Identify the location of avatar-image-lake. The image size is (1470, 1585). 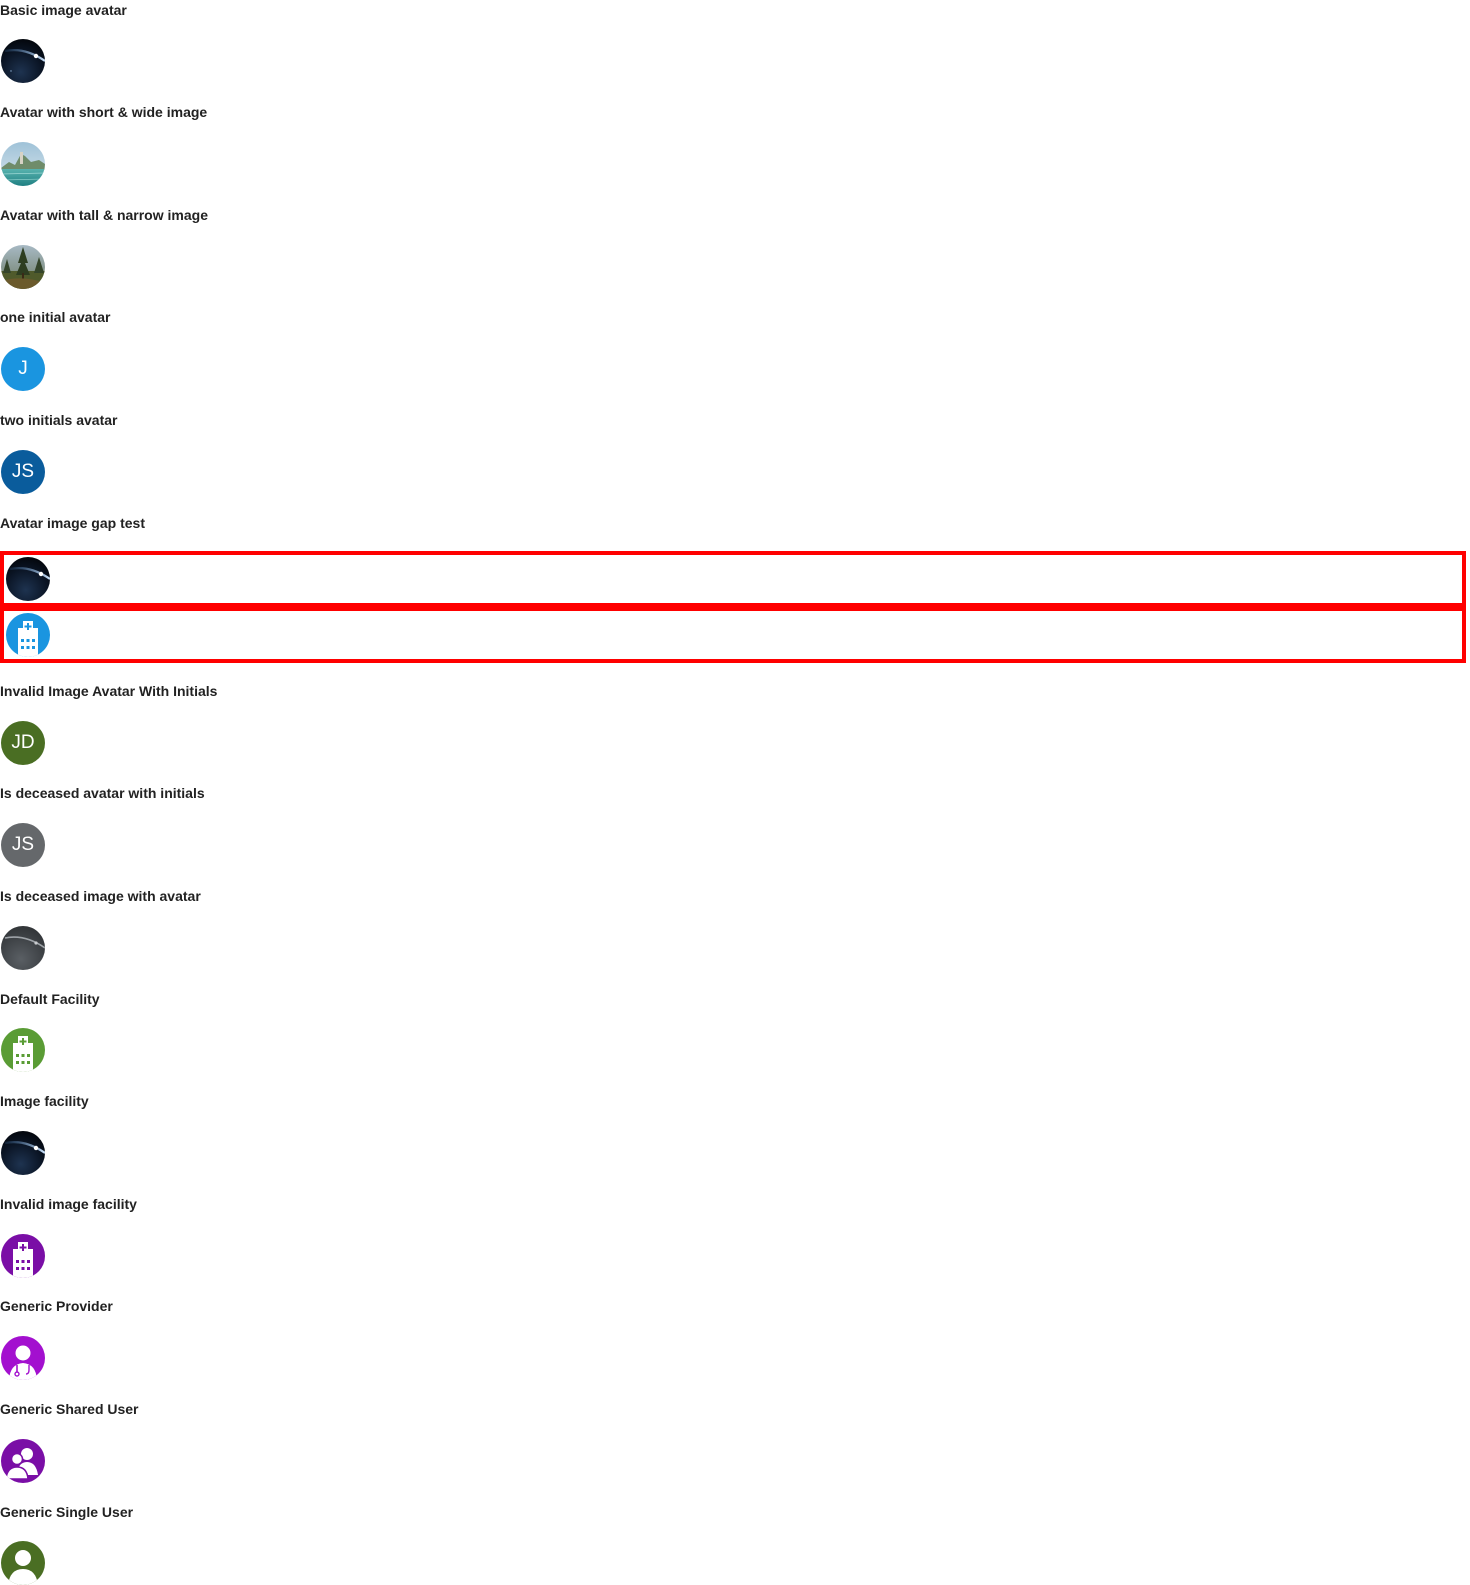
(23, 164).